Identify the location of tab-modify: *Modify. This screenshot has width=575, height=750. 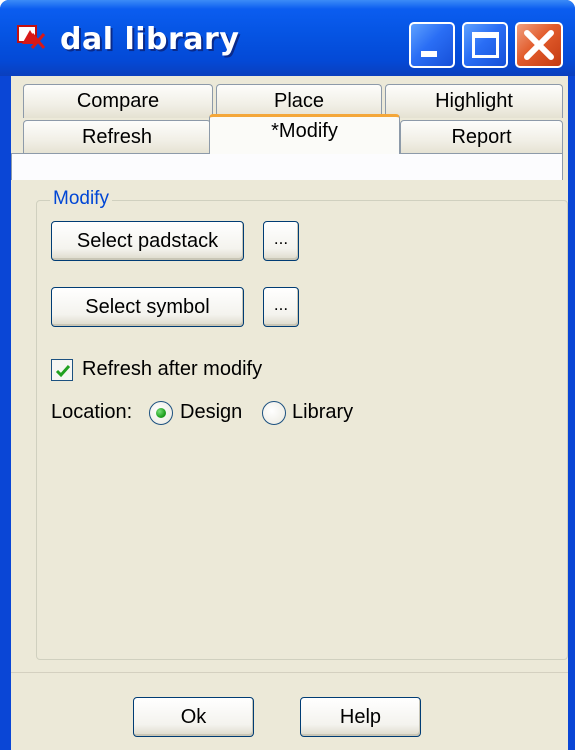
(304, 134).